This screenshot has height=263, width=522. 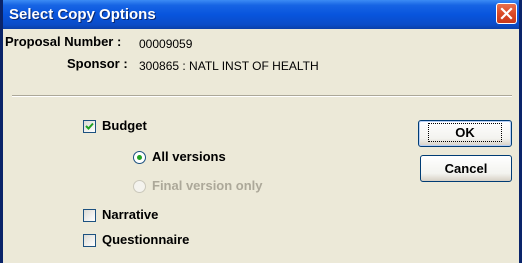 What do you see at coordinates (82, 14) in the screenshot?
I see `window-title: Select Copy Options` at bounding box center [82, 14].